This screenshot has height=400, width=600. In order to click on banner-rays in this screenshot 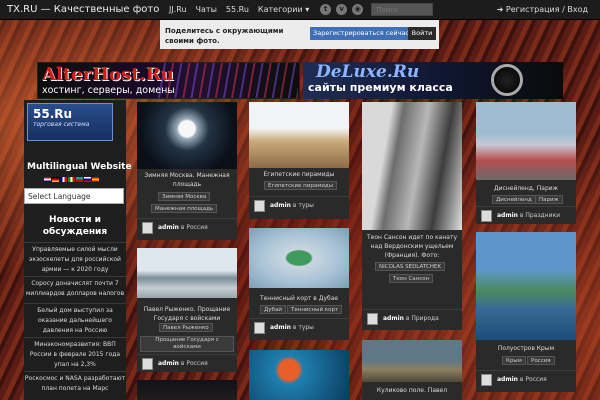, I will do `click(228, 80)`.